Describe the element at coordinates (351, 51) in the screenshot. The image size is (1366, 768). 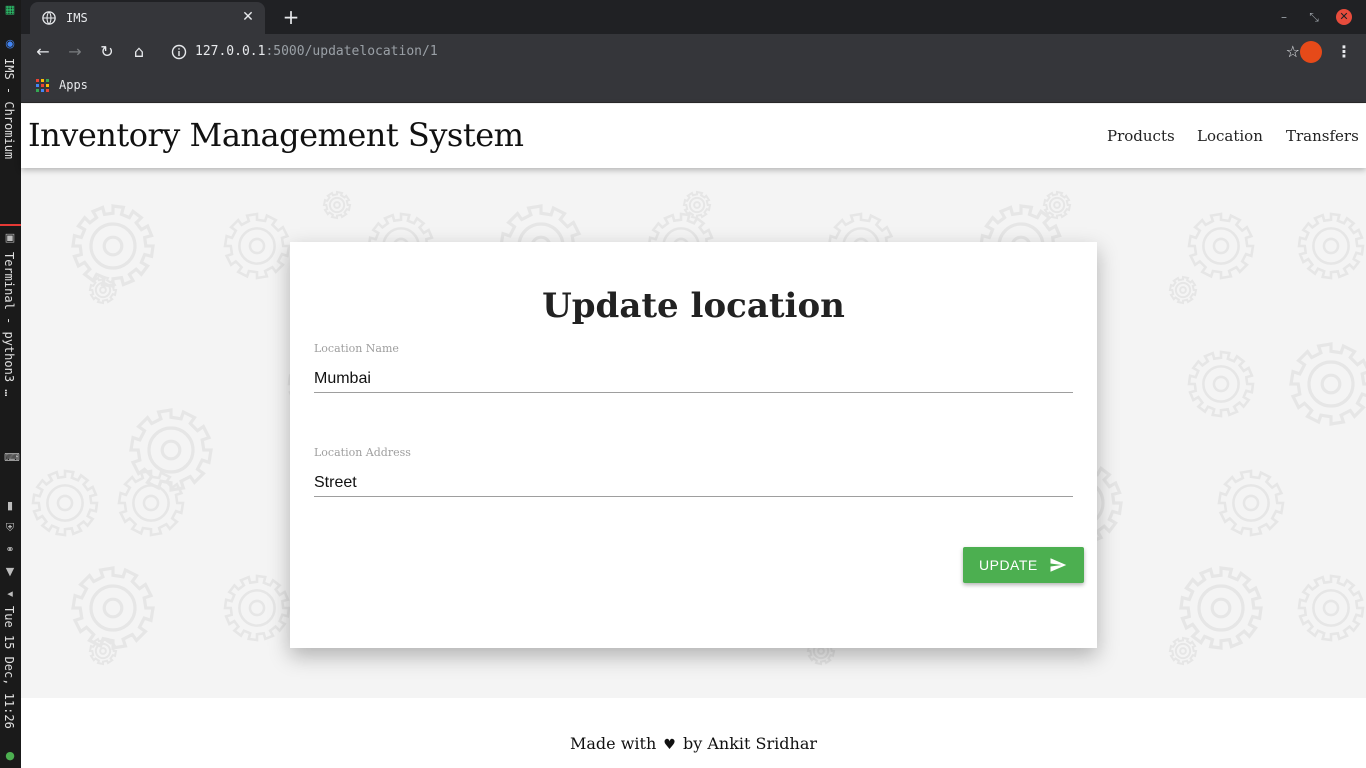
I see `url-path: :5000/updatelocation/1` at that location.